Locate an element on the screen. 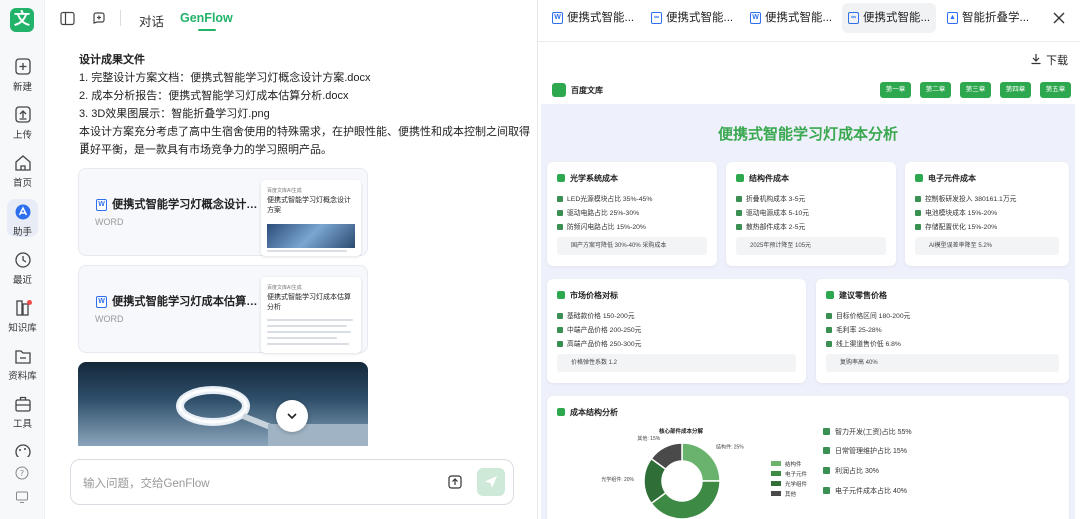 This screenshot has height=519, width=1080. card-item: 控制板研发投入 380161.1万元 is located at coordinates (965, 198).